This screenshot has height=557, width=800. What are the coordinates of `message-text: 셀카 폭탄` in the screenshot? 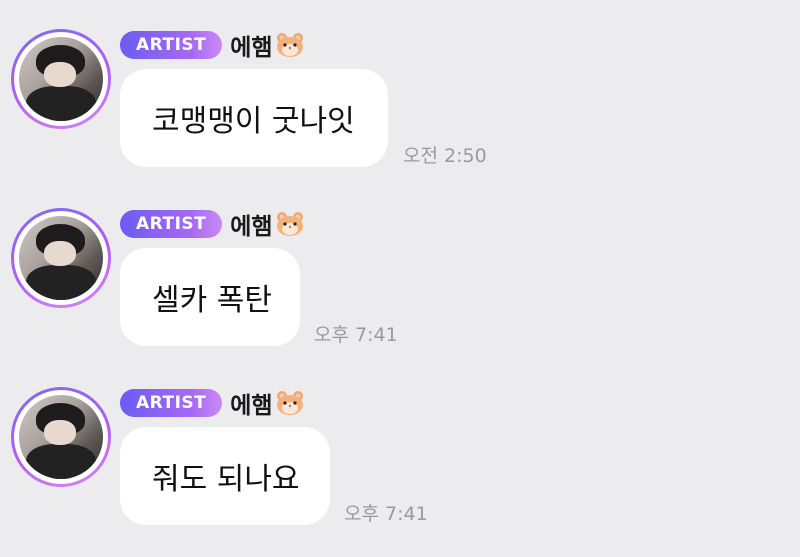 It's located at (212, 300).